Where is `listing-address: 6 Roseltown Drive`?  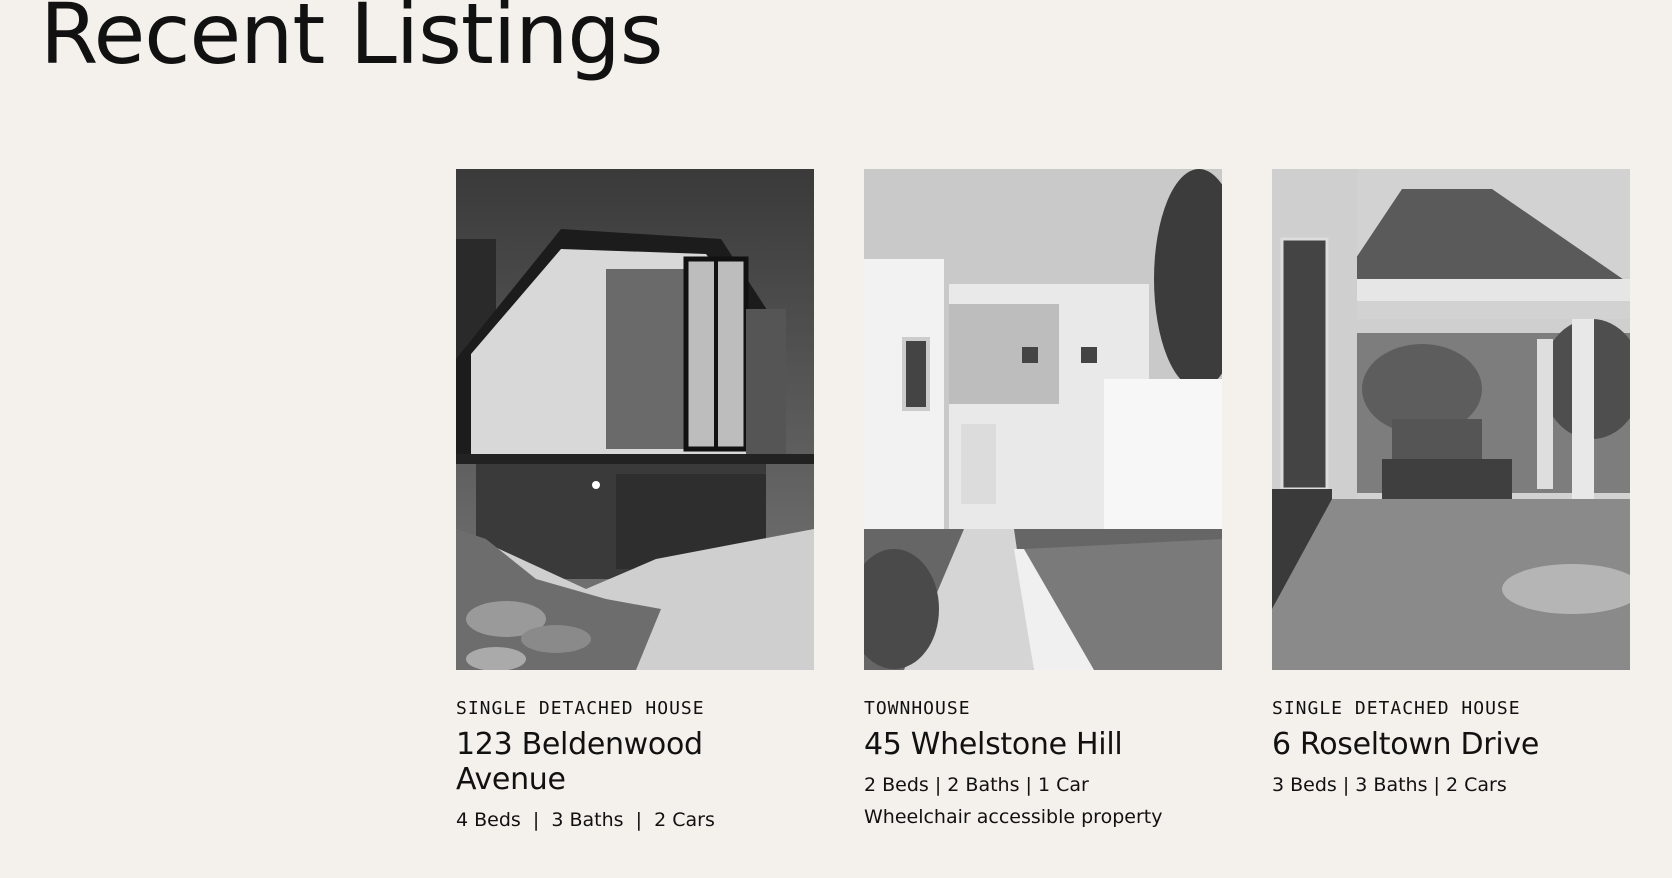 listing-address: 6 Roseltown Drive is located at coordinates (1451, 744).